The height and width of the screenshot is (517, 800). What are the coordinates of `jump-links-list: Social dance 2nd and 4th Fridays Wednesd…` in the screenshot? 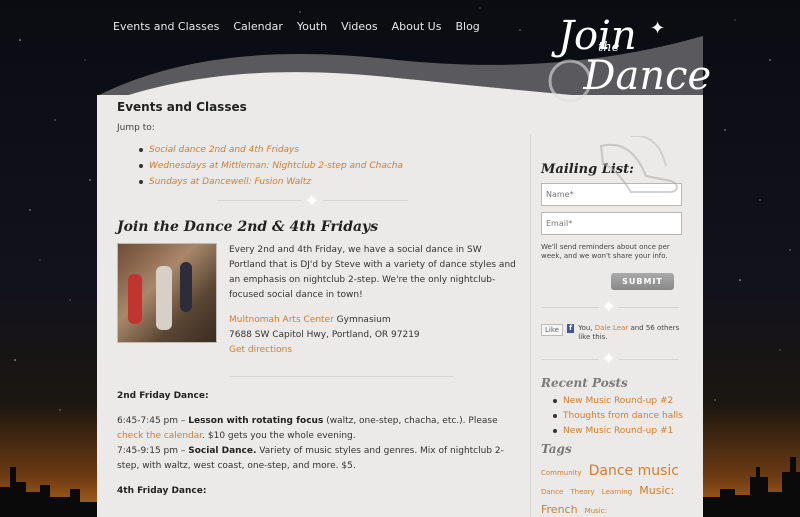 It's located at (328, 166).